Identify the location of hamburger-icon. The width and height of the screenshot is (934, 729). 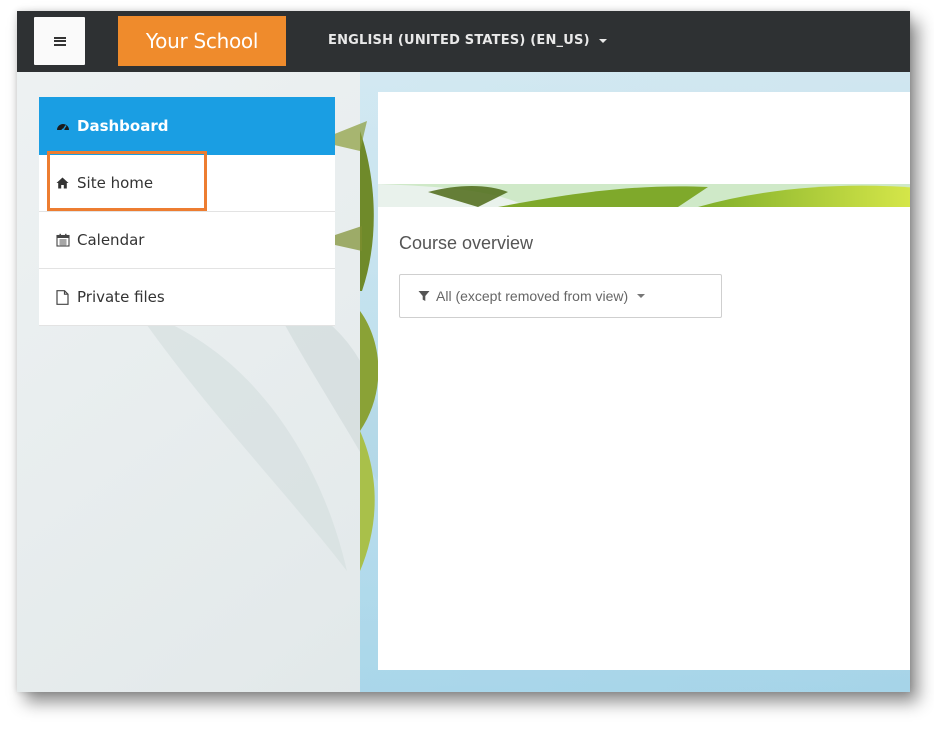
(59, 41).